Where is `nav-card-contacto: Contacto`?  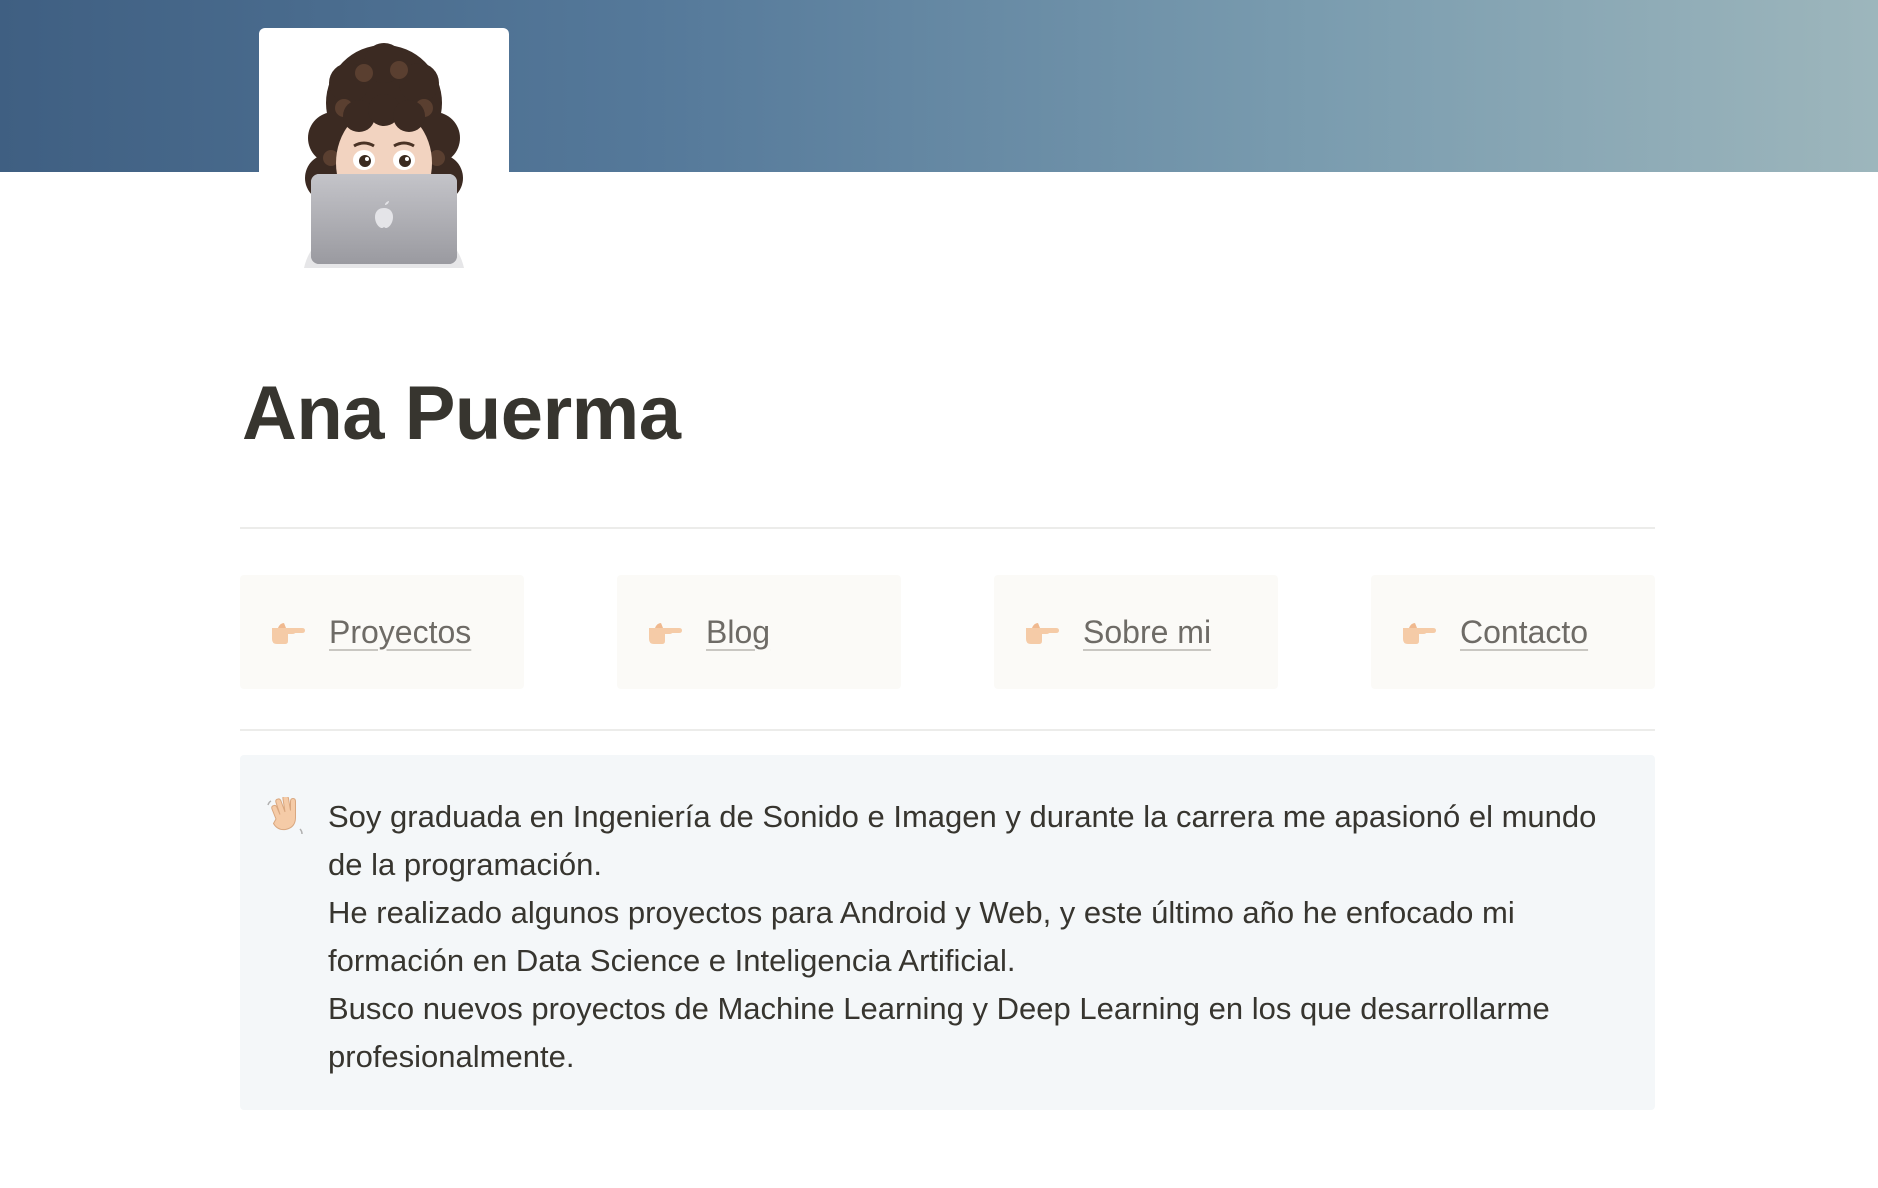
nav-card-contacto: Contacto is located at coordinates (1513, 632).